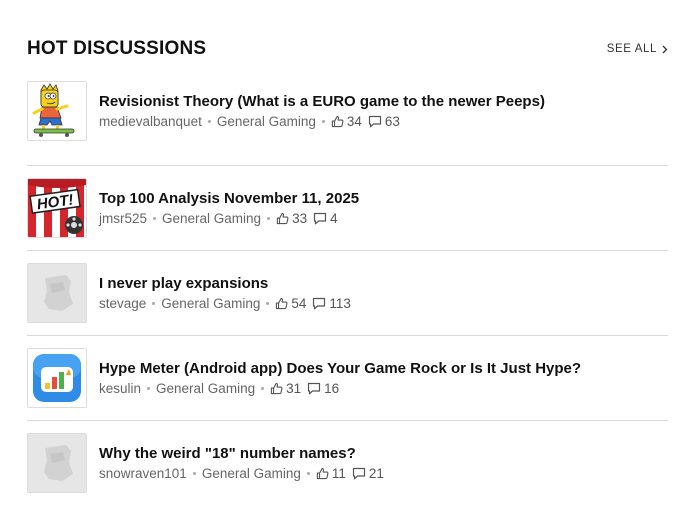 The width and height of the screenshot is (698, 517). What do you see at coordinates (631, 49) in the screenshot?
I see `see-all-label: SEE ALL` at bounding box center [631, 49].